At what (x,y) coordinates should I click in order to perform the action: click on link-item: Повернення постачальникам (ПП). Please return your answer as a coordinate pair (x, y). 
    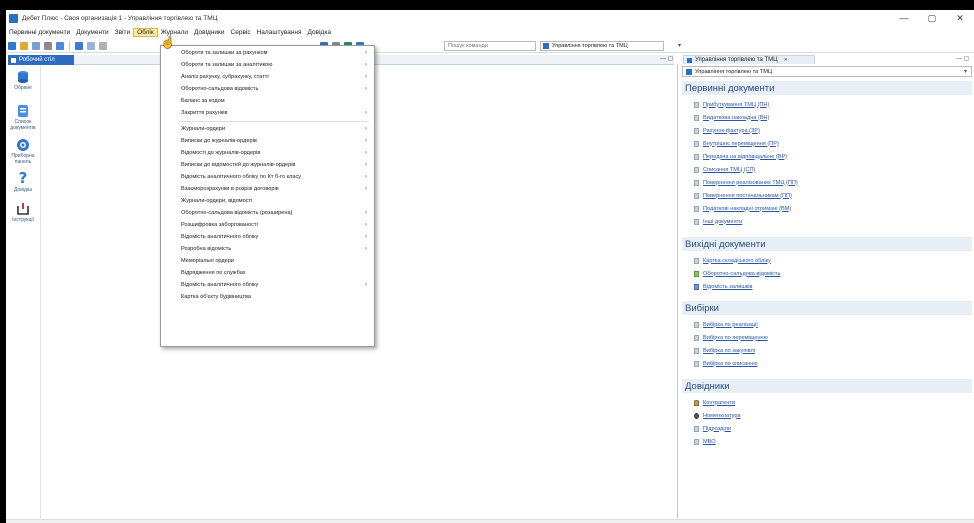
    Looking at the image, I should click on (743, 195).